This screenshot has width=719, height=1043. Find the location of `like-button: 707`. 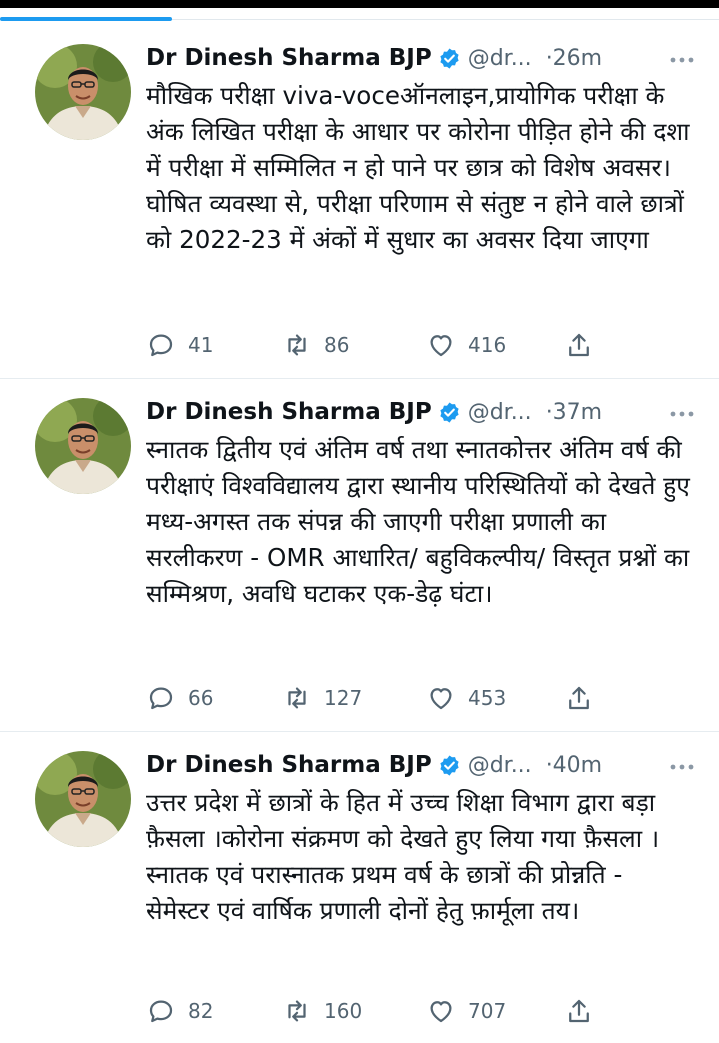

like-button: 707 is located at coordinates (466, 1011).